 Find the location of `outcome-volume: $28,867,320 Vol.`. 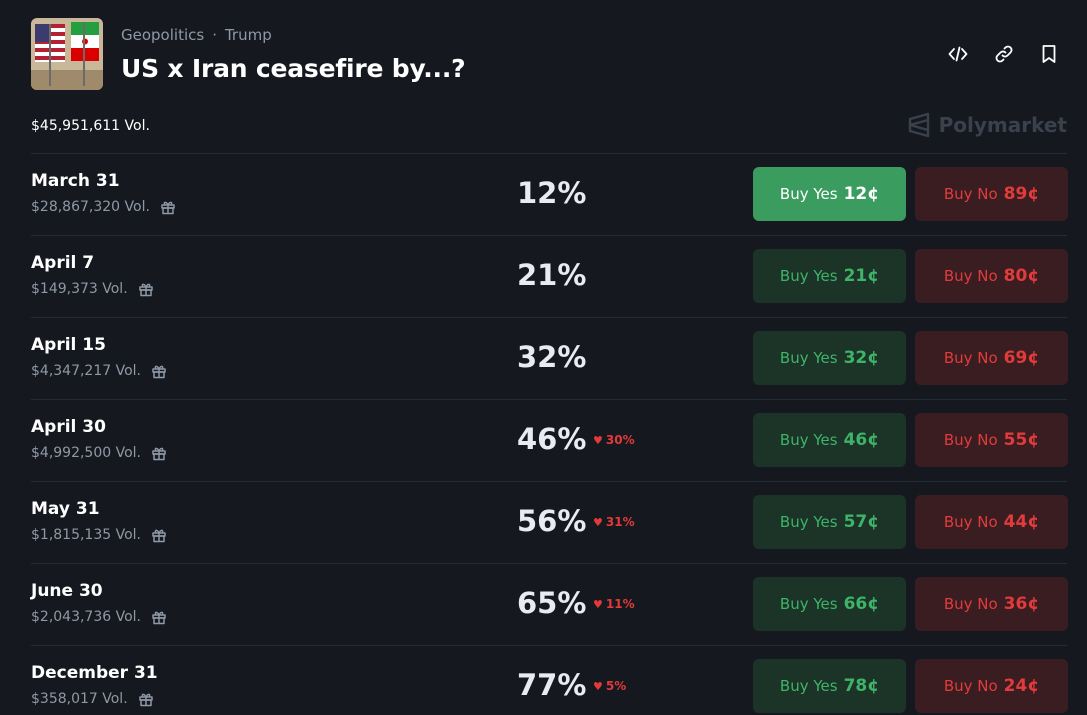

outcome-volume: $28,867,320 Vol. is located at coordinates (103, 207).